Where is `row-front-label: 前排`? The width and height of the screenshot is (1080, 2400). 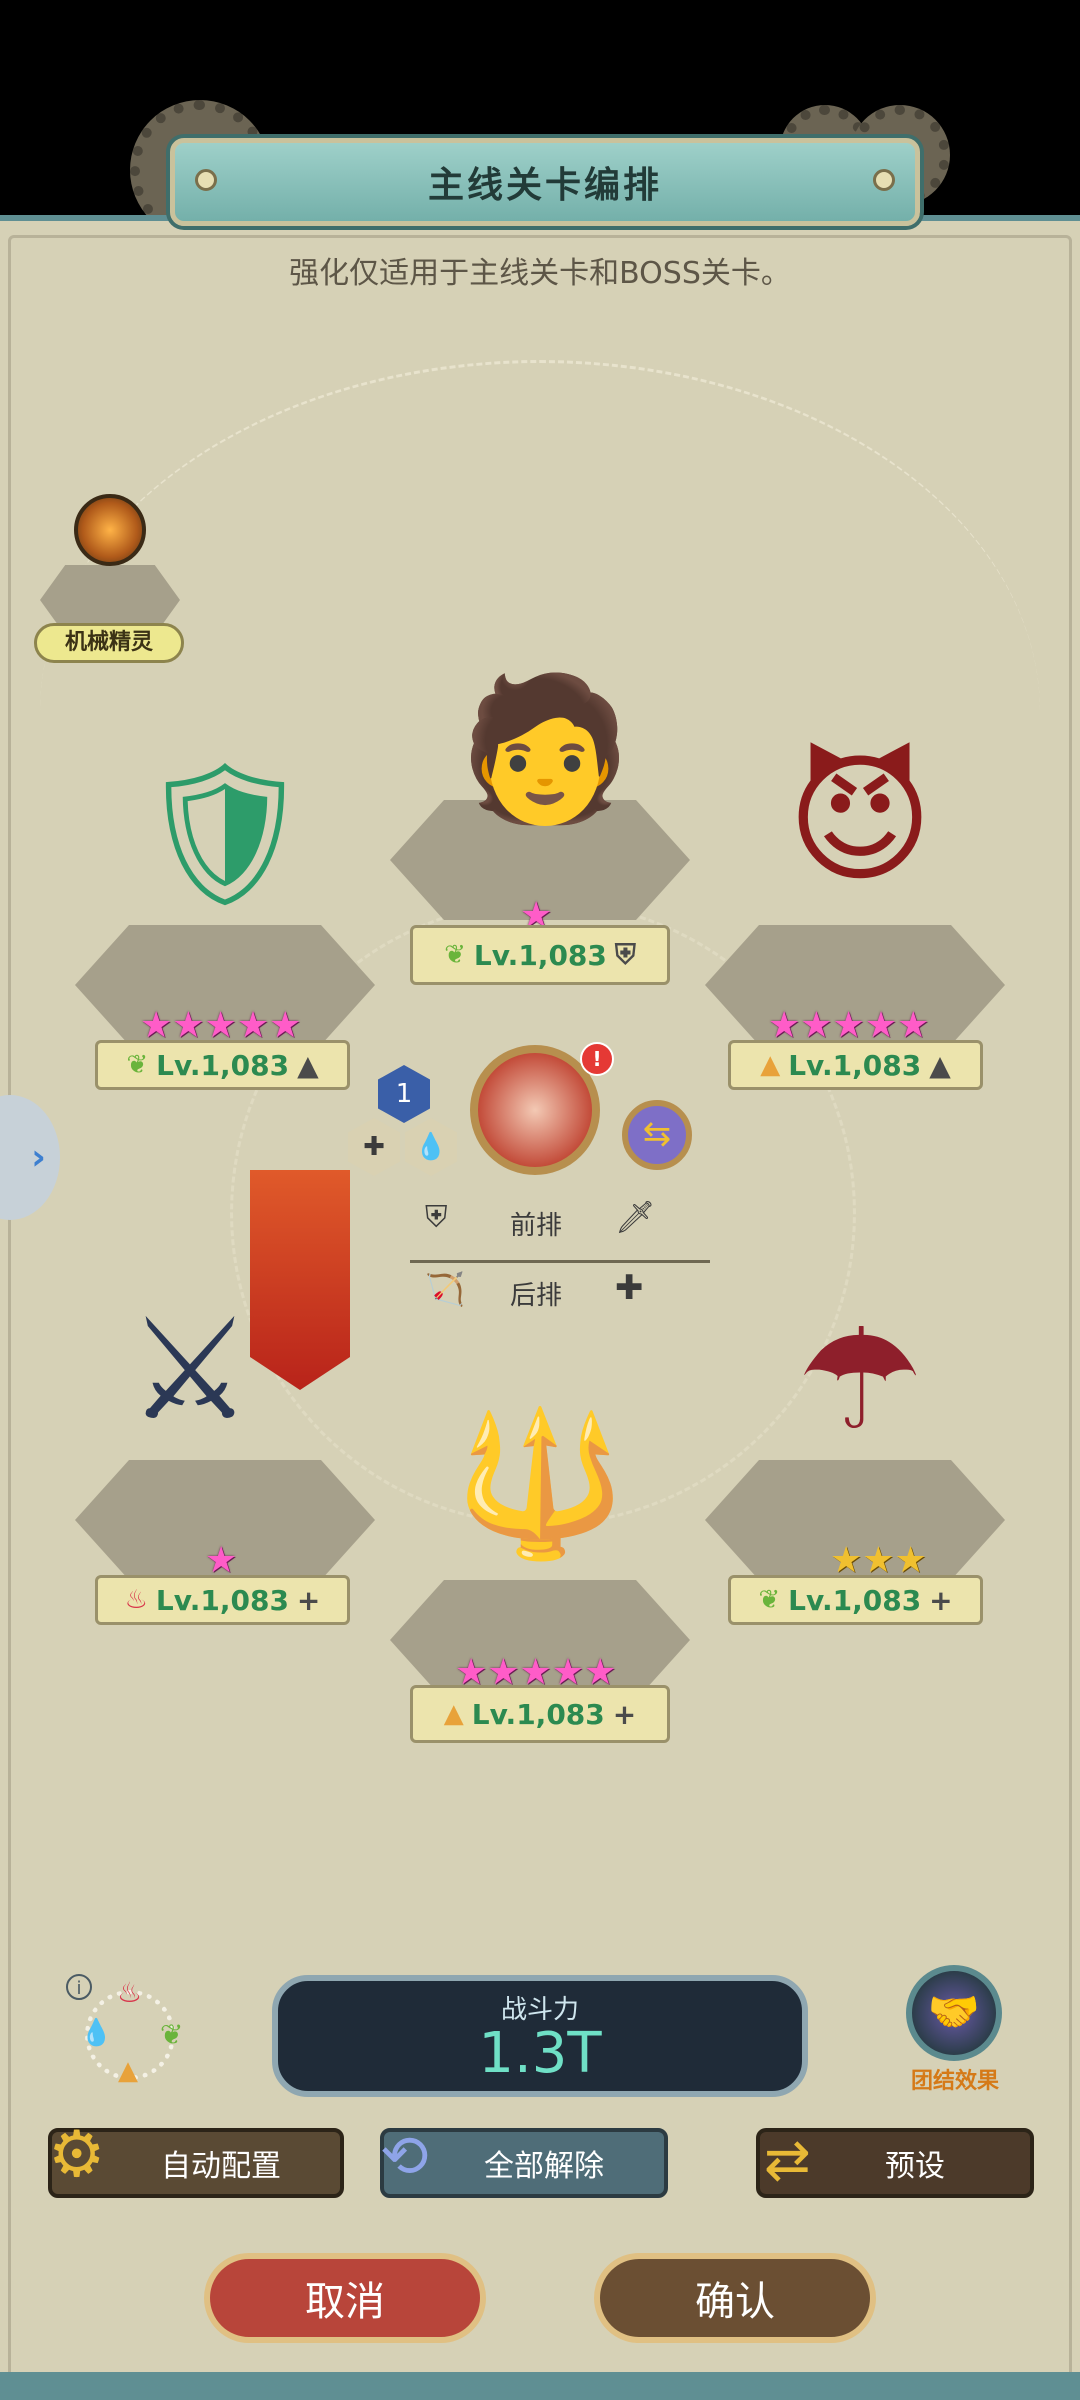 row-front-label: 前排 is located at coordinates (536, 1226).